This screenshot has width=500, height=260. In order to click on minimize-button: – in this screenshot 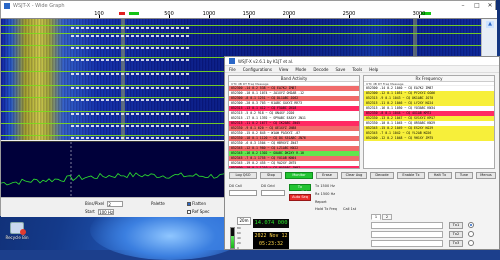, I will do `click(463, 5)`.